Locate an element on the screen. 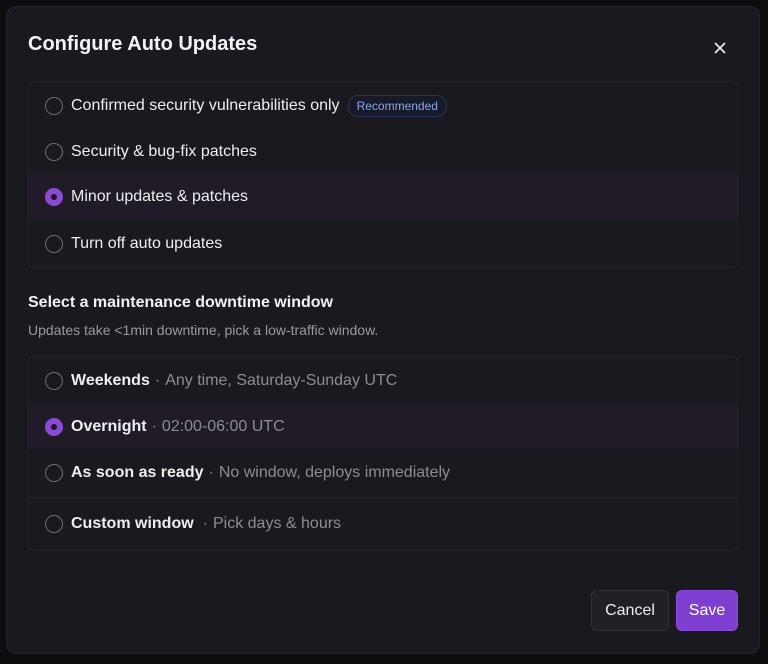 The height and width of the screenshot is (664, 768). radio-security-only is located at coordinates (54, 105).